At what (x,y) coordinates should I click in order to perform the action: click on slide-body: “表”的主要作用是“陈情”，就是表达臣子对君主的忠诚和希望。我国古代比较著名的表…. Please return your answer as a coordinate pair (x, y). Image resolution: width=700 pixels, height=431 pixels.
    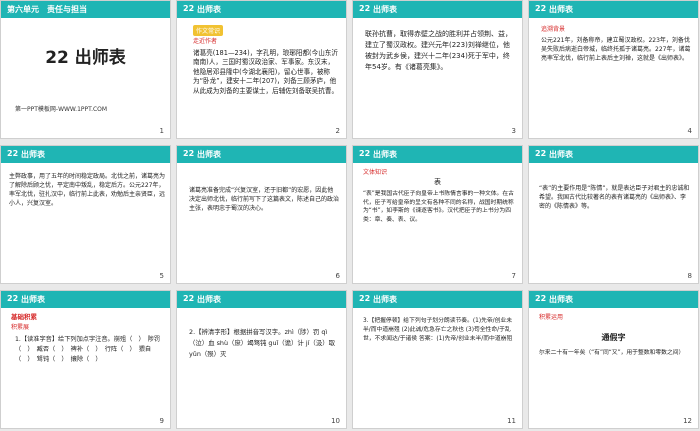
    Looking at the image, I should click on (614, 197).